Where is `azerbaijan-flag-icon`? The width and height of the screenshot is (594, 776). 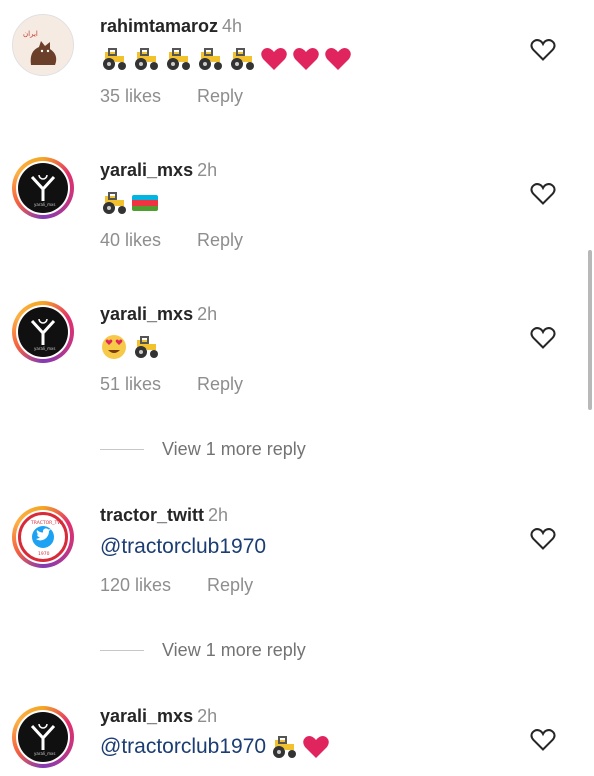
azerbaijan-flag-icon is located at coordinates (145, 203).